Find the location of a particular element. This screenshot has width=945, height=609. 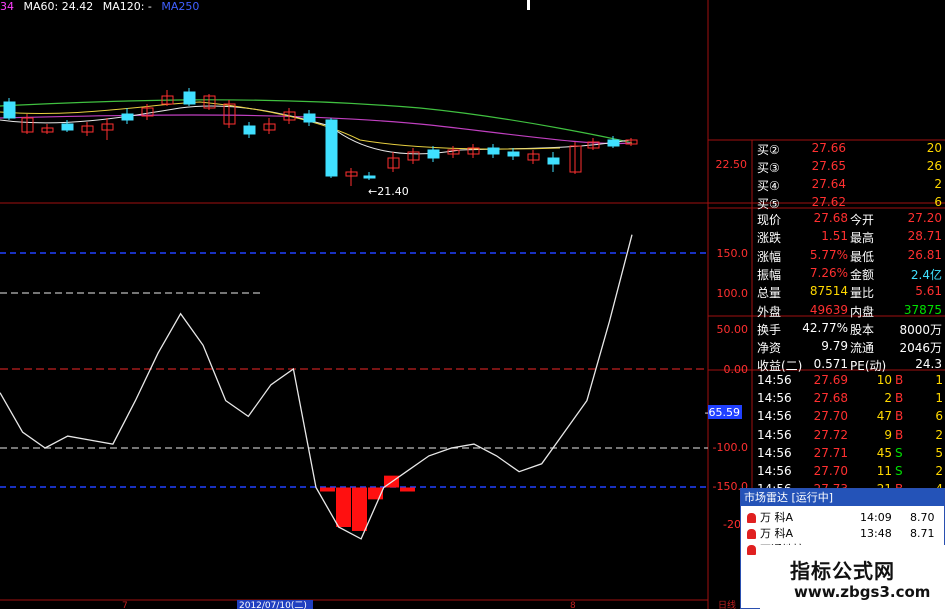

stat-value: 49639 is located at coordinates (828, 309).